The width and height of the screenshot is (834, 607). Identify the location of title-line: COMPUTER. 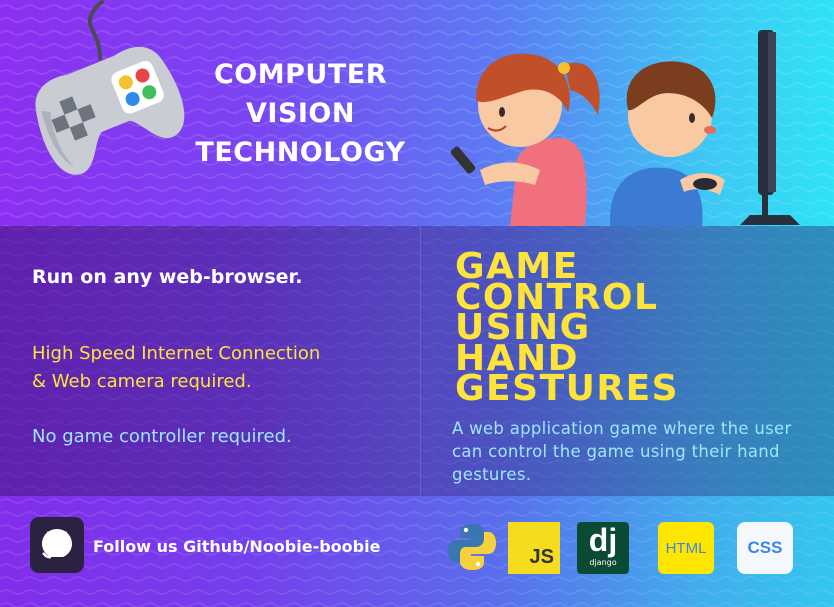
(300, 74).